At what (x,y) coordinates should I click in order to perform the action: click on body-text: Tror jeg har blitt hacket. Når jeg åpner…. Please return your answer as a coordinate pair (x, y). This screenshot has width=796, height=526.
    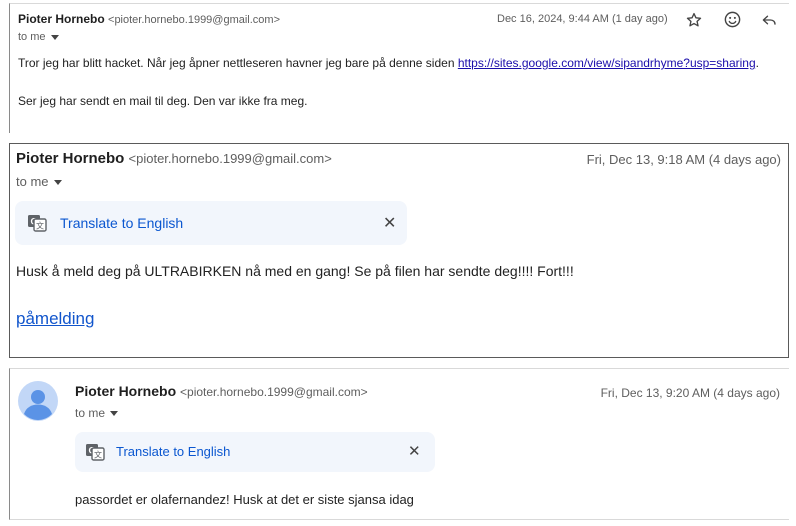
    Looking at the image, I should click on (238, 63).